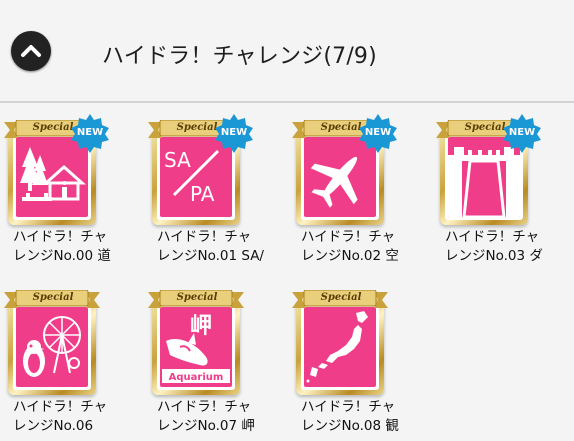 The image size is (574, 441). I want to click on svg-text: Aquarium, so click(196, 377).